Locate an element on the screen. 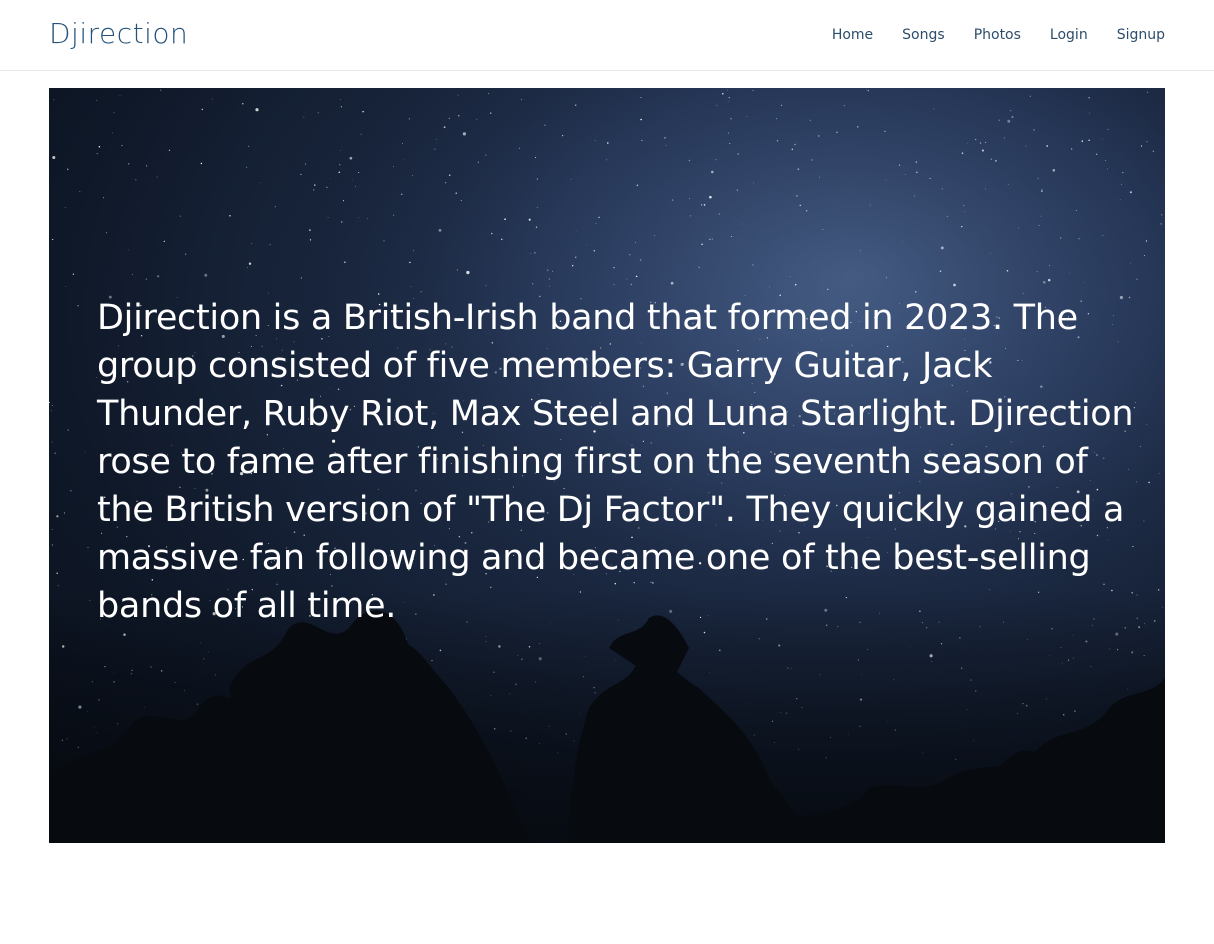 The height and width of the screenshot is (944, 1214). nav-songs-link: Songs is located at coordinates (923, 35).